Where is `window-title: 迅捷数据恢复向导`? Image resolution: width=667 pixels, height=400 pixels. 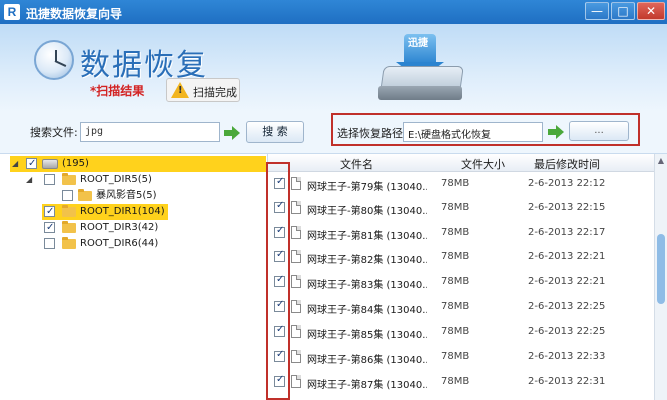
window-title: 迅捷数据恢复向导 is located at coordinates (74, 14).